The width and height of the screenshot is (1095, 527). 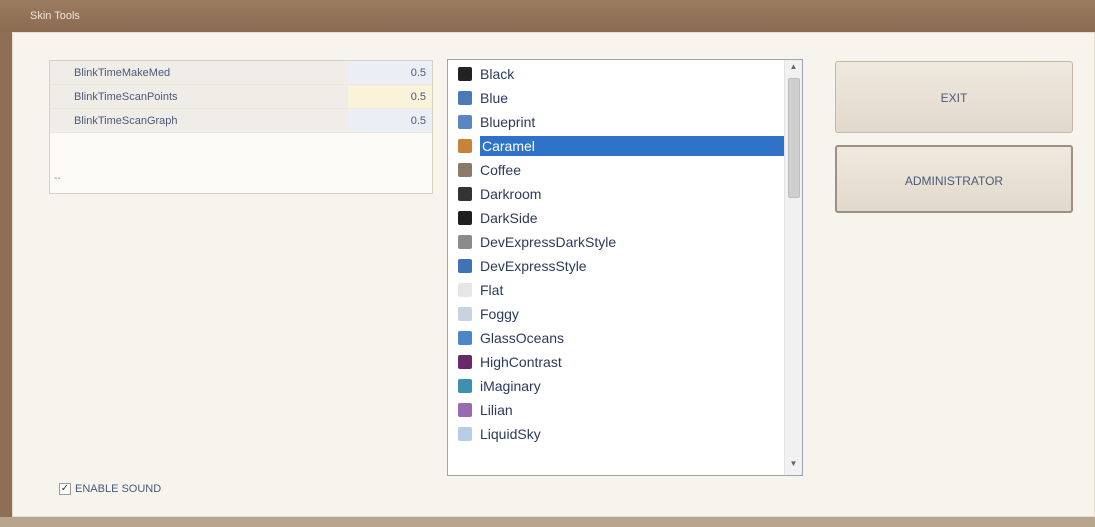 I want to click on skin-list-item-label: DevExpressDarkStyle, so click(x=548, y=242).